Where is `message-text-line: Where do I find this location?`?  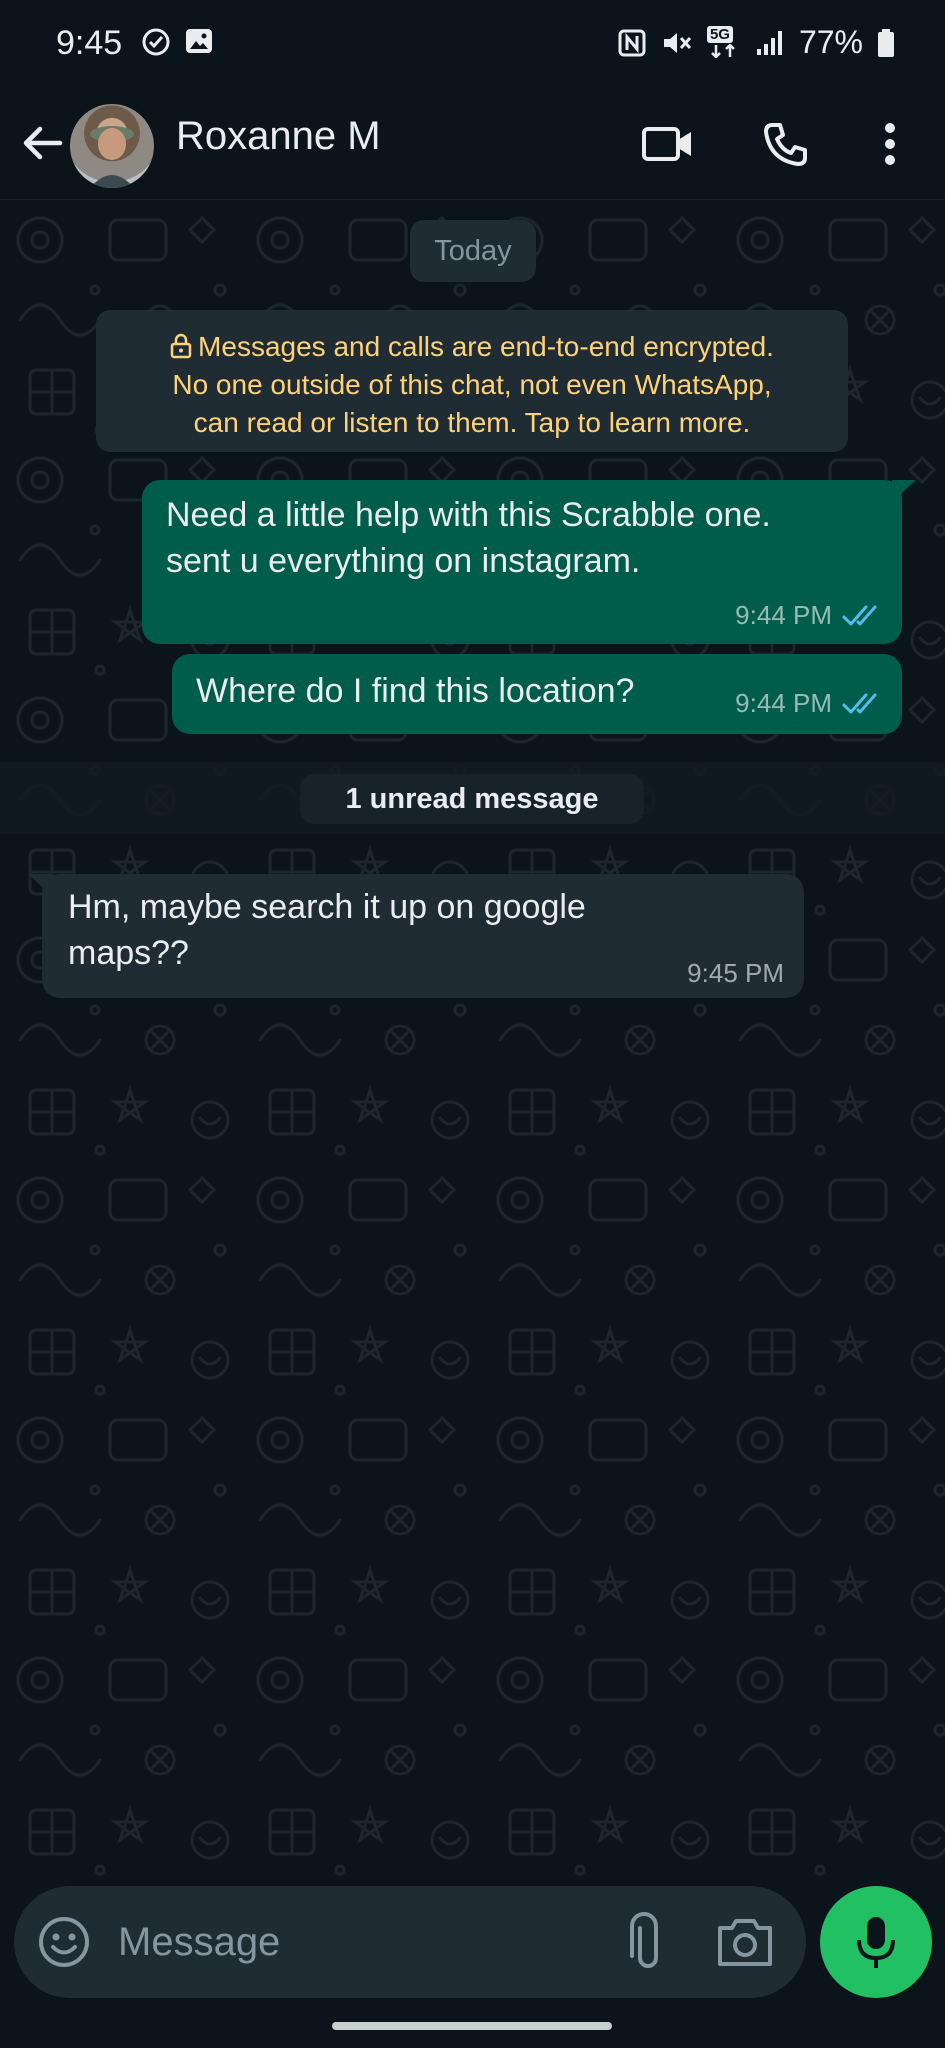 message-text-line: Where do I find this location? is located at coordinates (415, 691).